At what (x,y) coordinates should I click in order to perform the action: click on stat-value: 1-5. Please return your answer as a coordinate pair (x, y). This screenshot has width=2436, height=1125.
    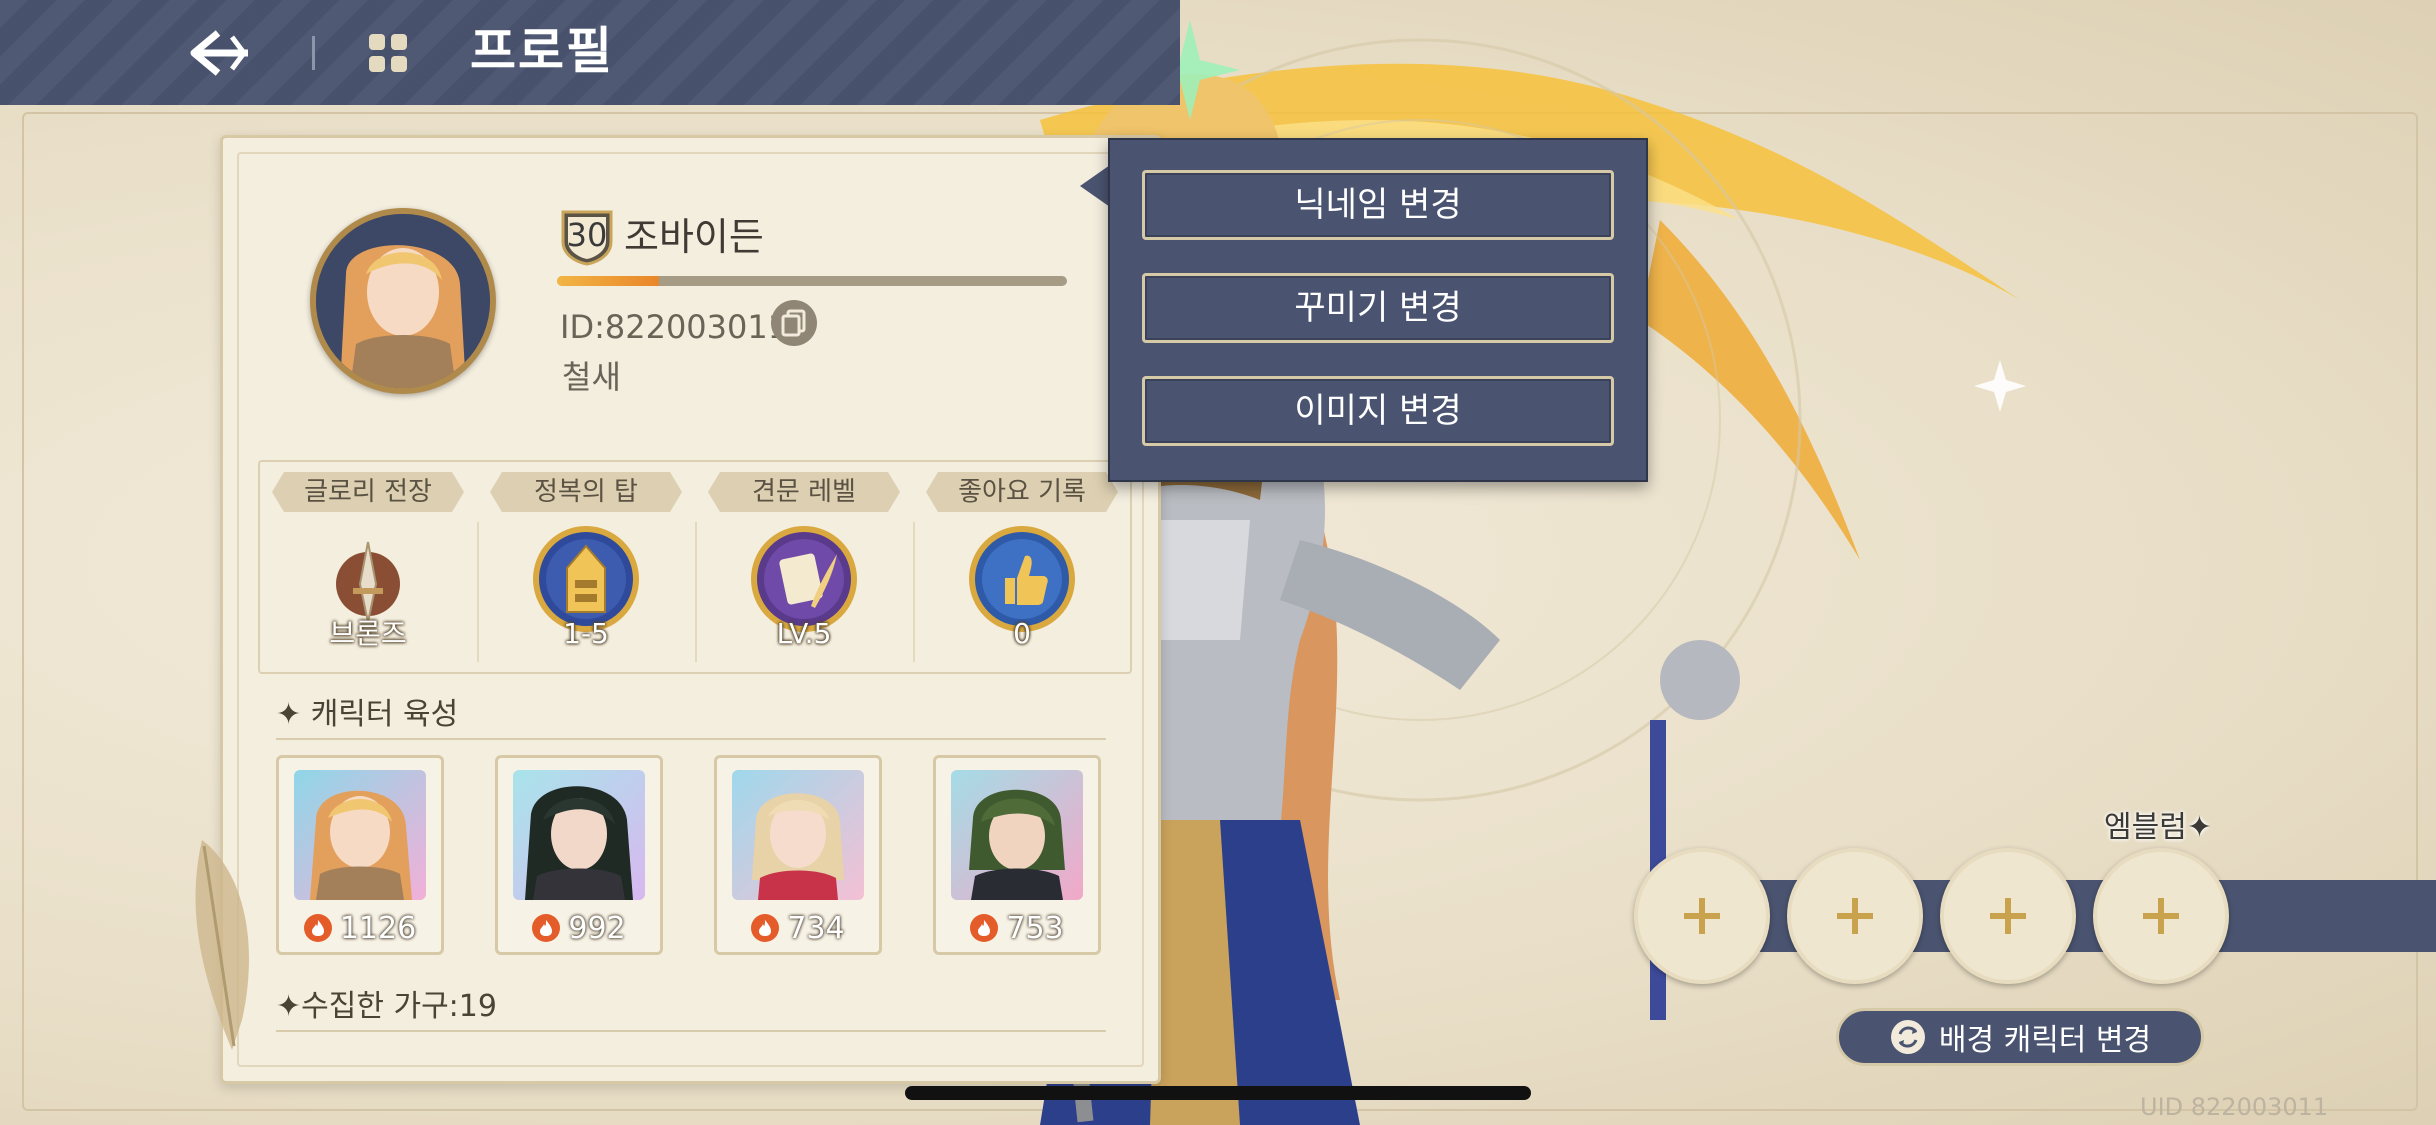
    Looking at the image, I should click on (586, 633).